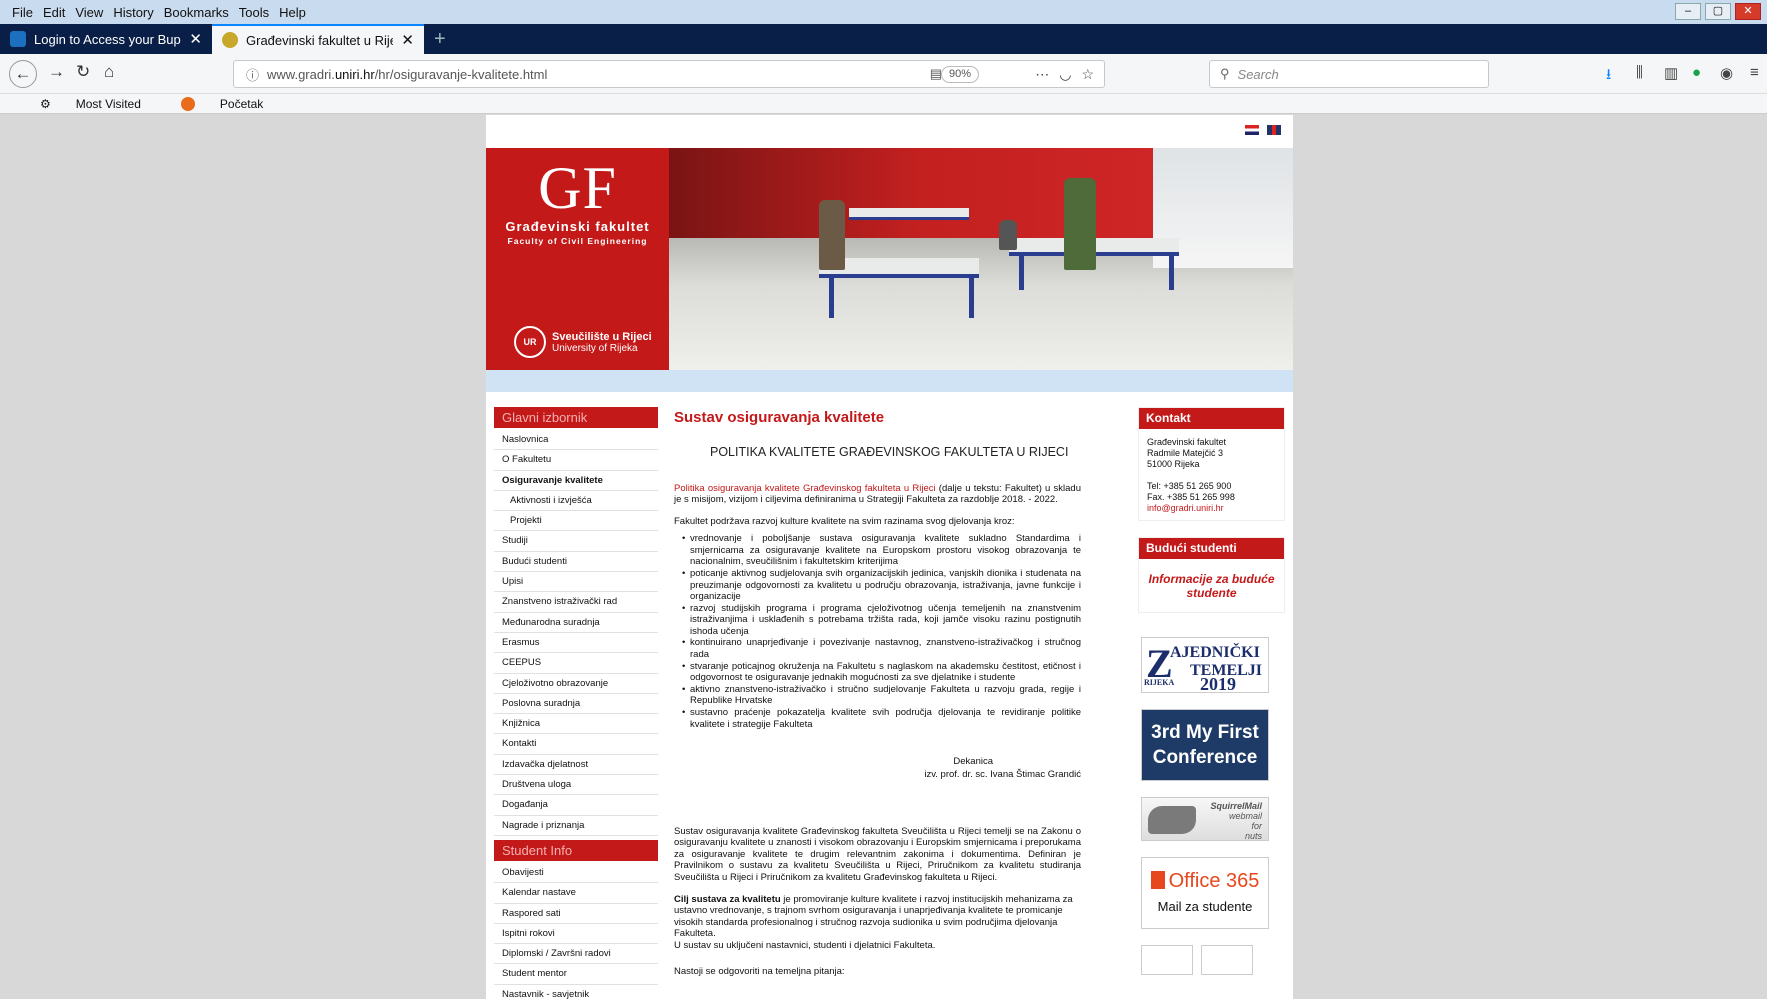 Image resolution: width=1767 pixels, height=999 pixels. I want to click on menu-item-osiguravanje-kvalitete: Osiguravanje kvalitete, so click(576, 481).